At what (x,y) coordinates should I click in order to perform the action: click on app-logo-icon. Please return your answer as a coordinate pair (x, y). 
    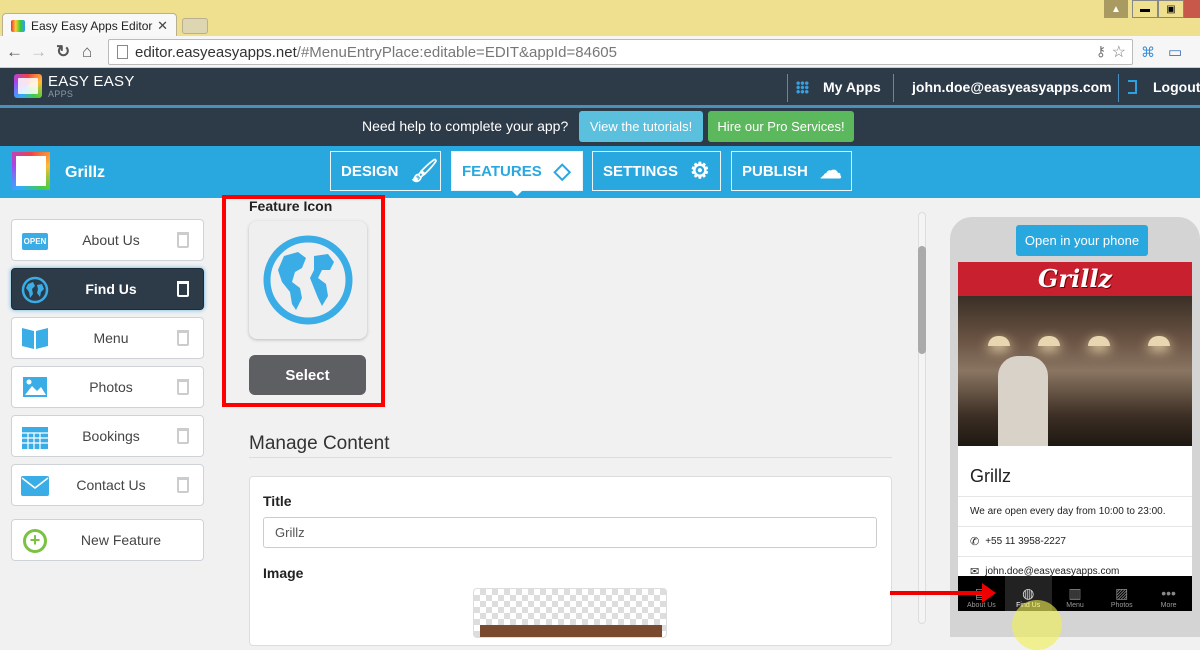
    Looking at the image, I should click on (31, 171).